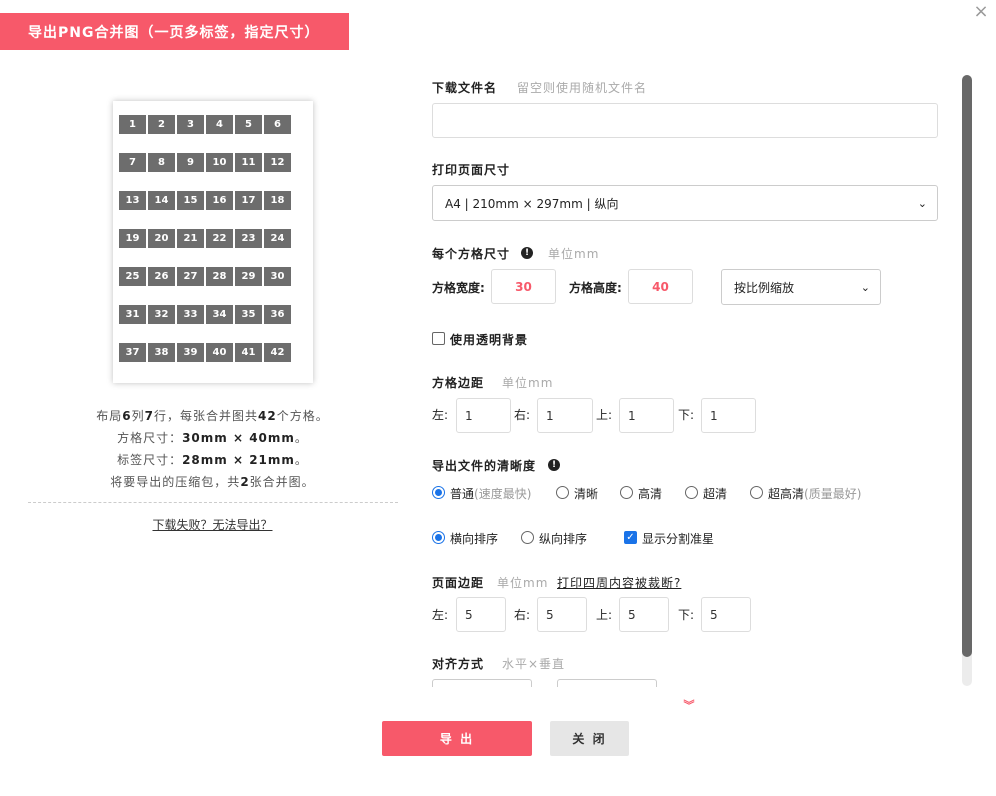 The width and height of the screenshot is (996, 796). Describe the element at coordinates (219, 162) in the screenshot. I see `preview-cell: 10` at that location.